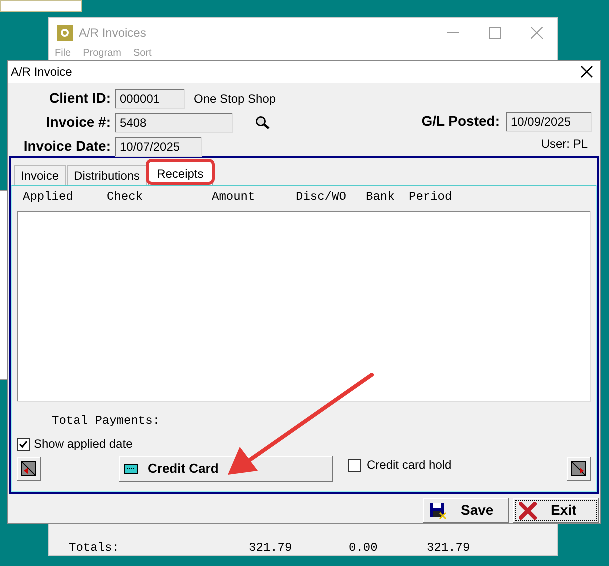  What do you see at coordinates (94, 548) in the screenshot?
I see `totals-label: Totals:` at bounding box center [94, 548].